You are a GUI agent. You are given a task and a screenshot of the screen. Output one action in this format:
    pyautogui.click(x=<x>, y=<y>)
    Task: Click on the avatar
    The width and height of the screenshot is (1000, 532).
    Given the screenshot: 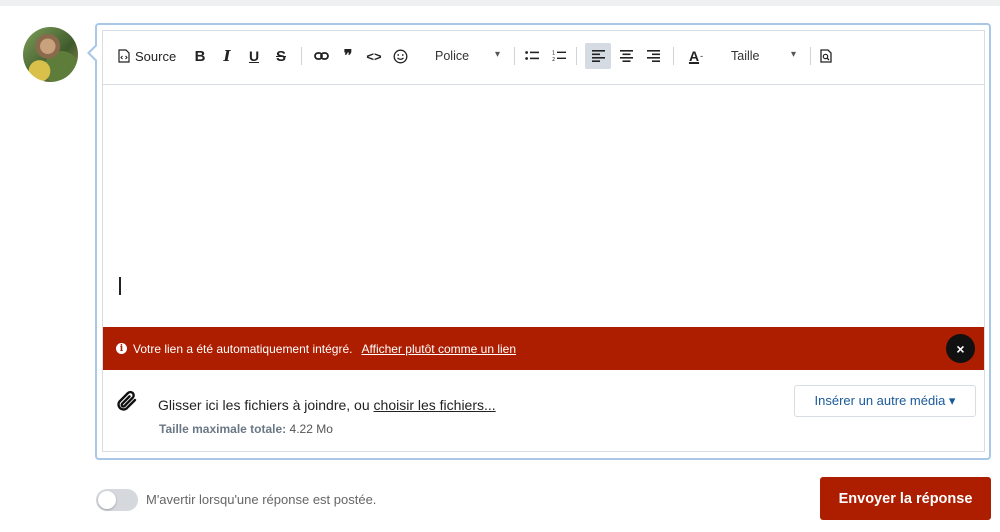 What is the action you would take?
    pyautogui.click(x=50, y=54)
    